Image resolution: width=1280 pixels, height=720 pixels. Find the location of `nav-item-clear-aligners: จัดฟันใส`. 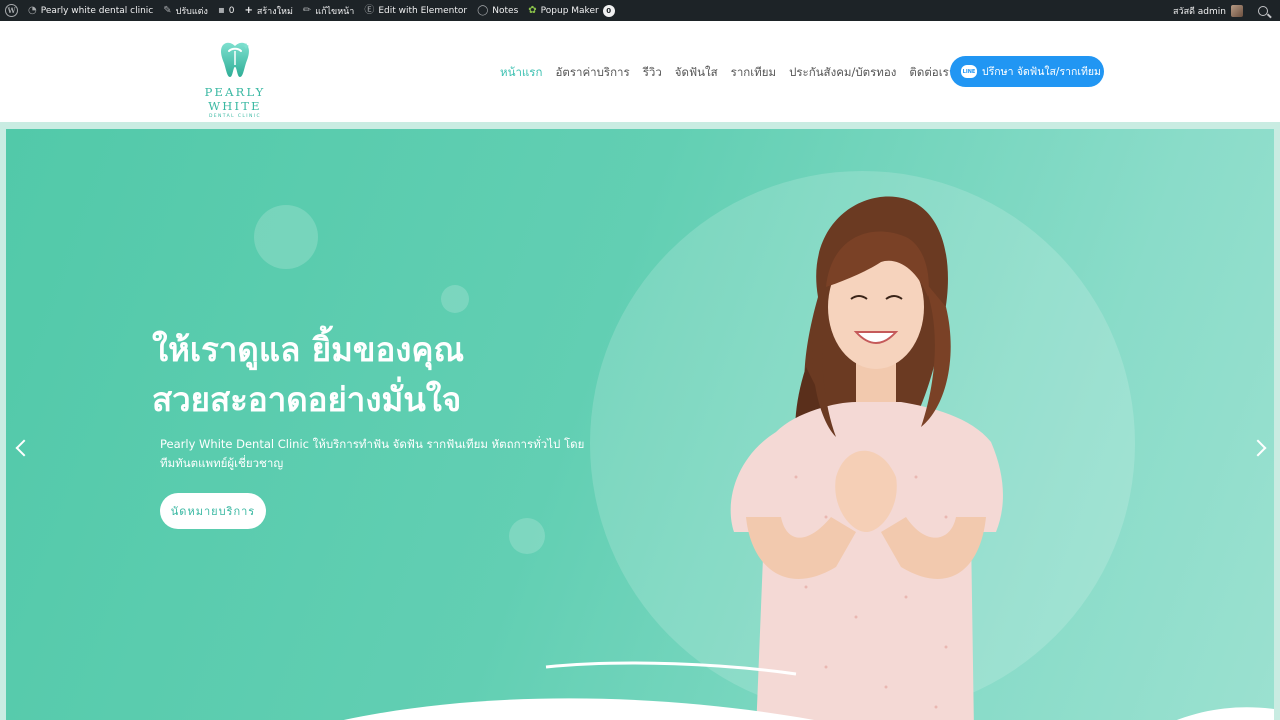

nav-item-clear-aligners: จัดฟันใส is located at coordinates (696, 73).